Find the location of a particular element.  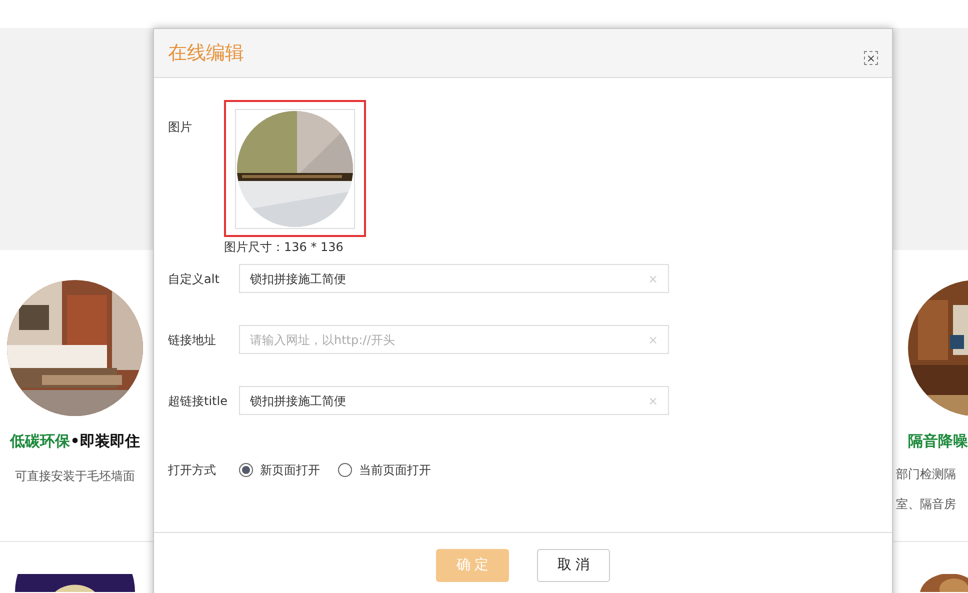

field-label: 图片 is located at coordinates (180, 127).